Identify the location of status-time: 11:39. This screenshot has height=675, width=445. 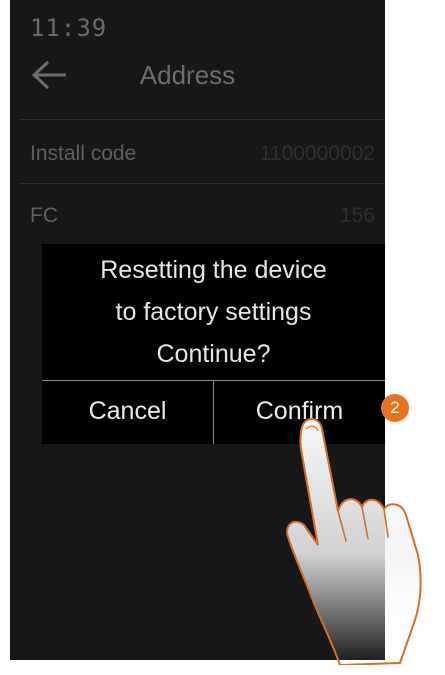
(69, 28).